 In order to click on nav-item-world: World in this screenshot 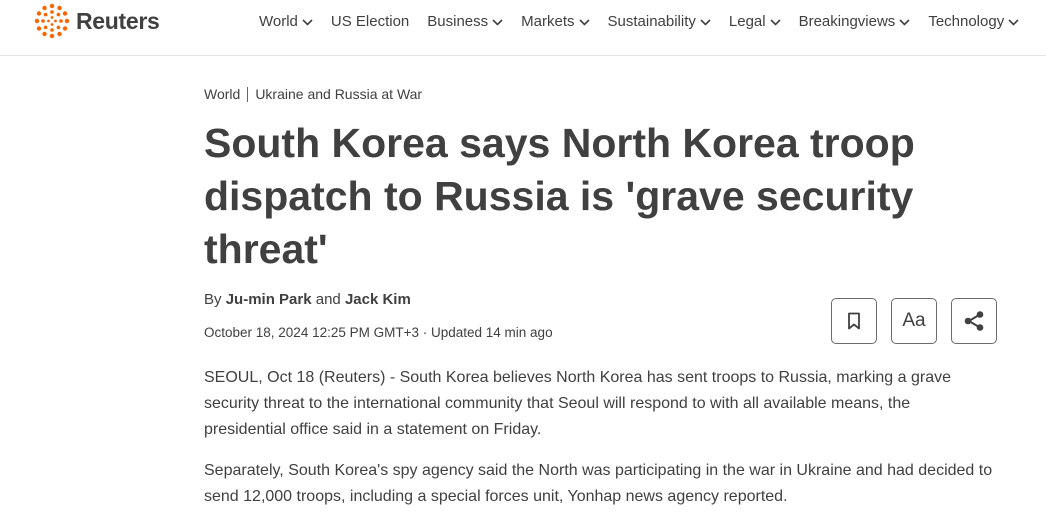, I will do `click(286, 21)`.